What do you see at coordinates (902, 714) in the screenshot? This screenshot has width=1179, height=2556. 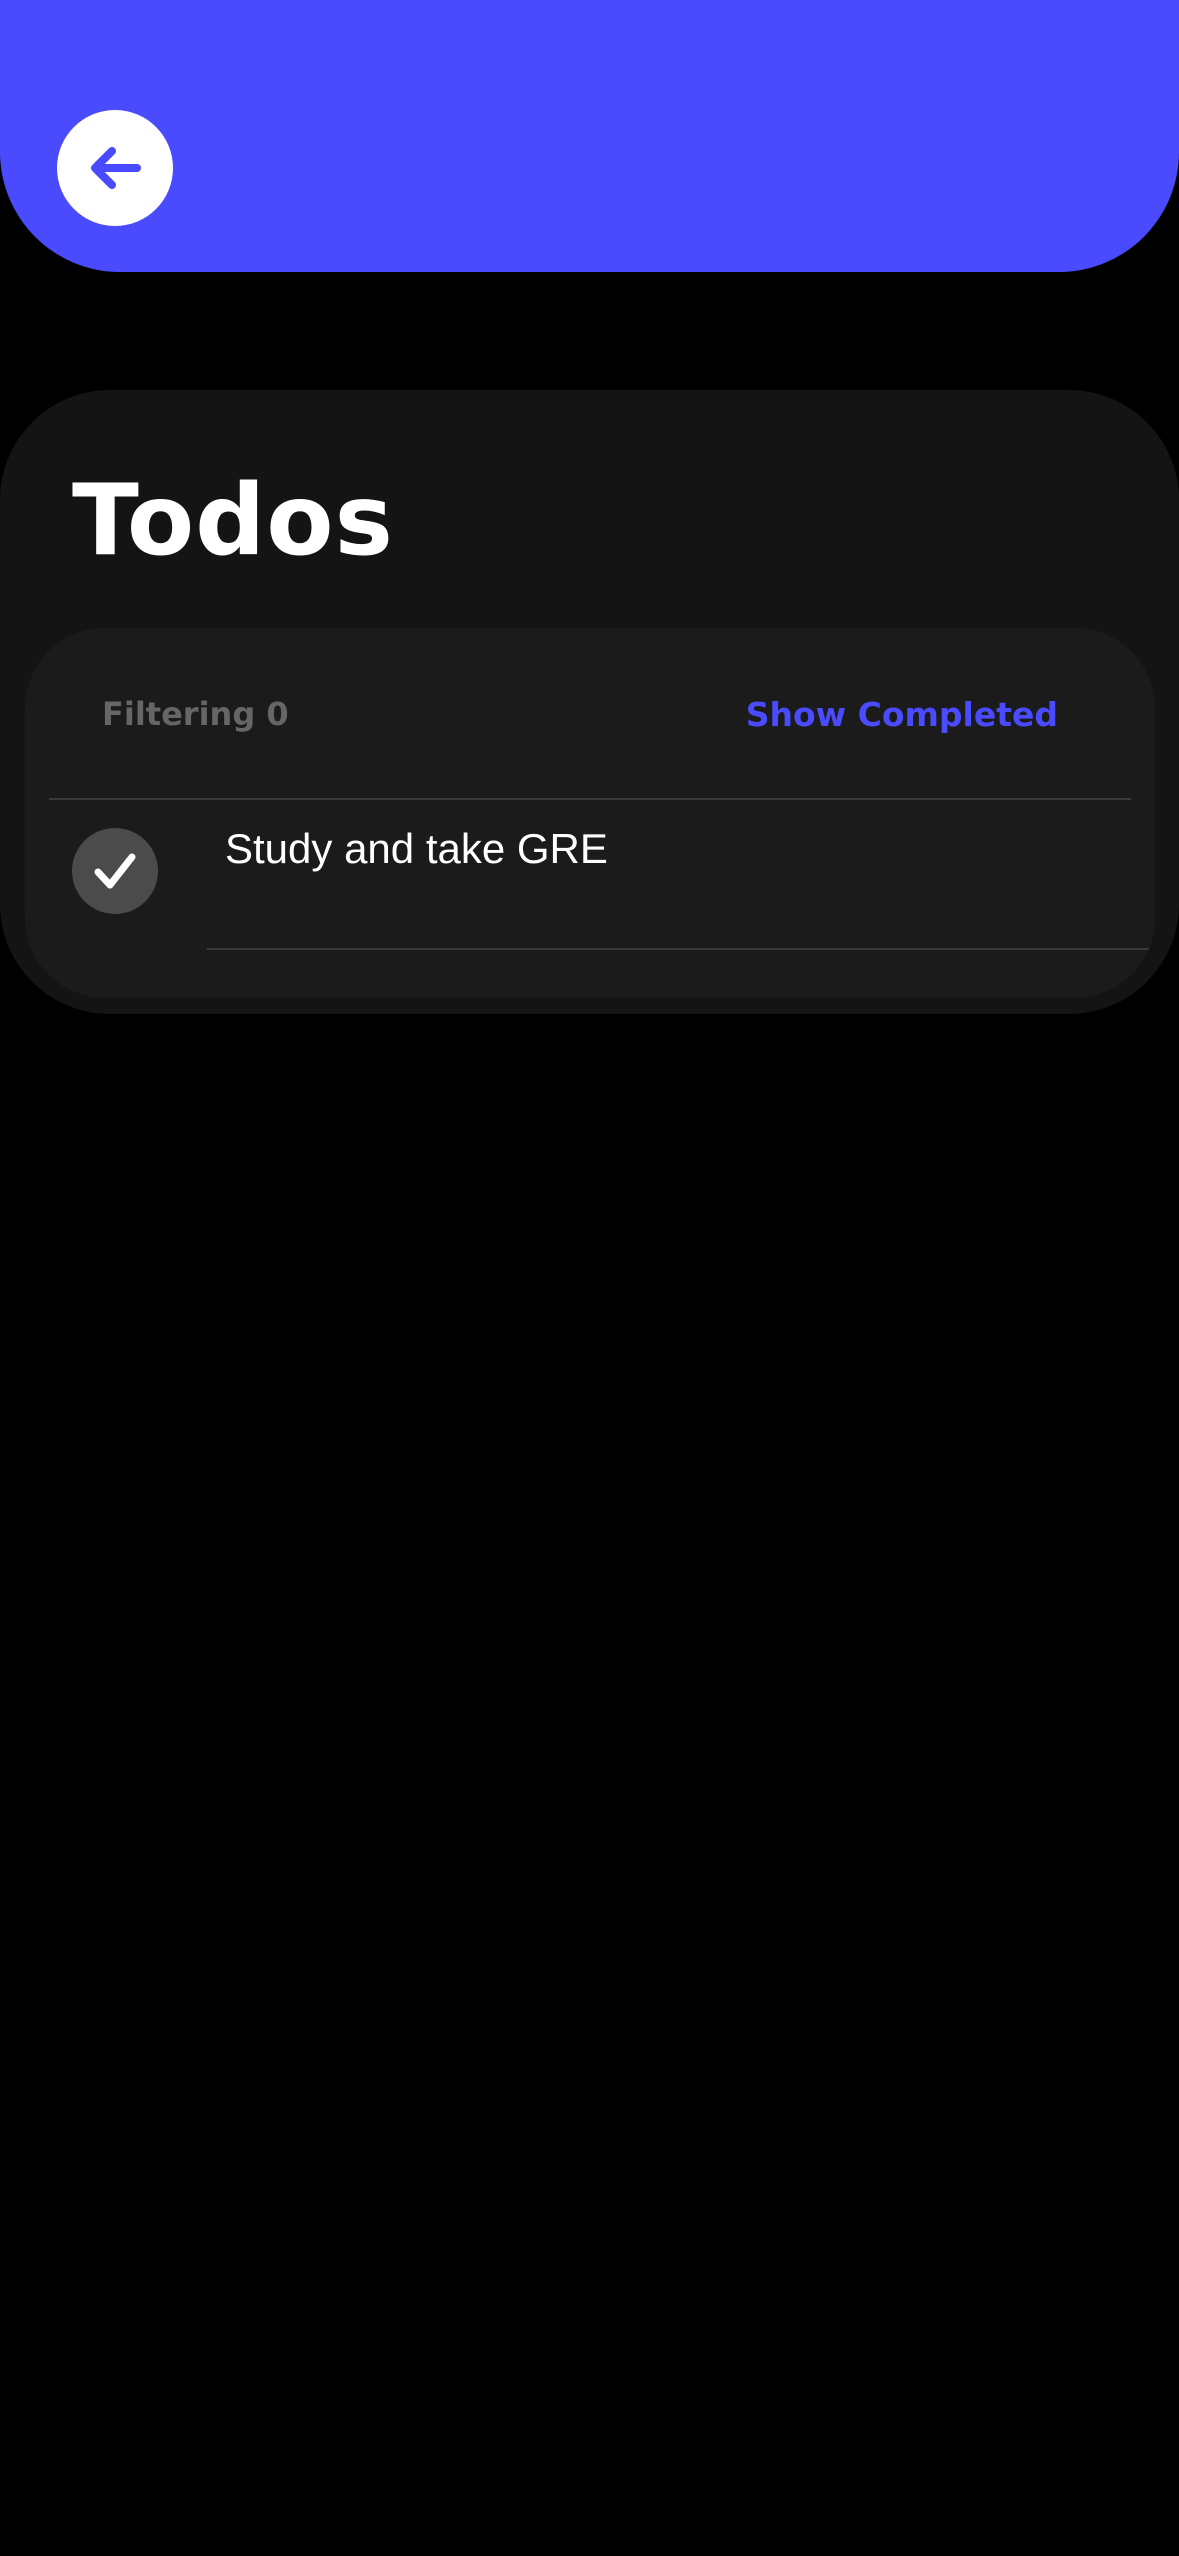 I see `show-completed-button: Show Completed` at bounding box center [902, 714].